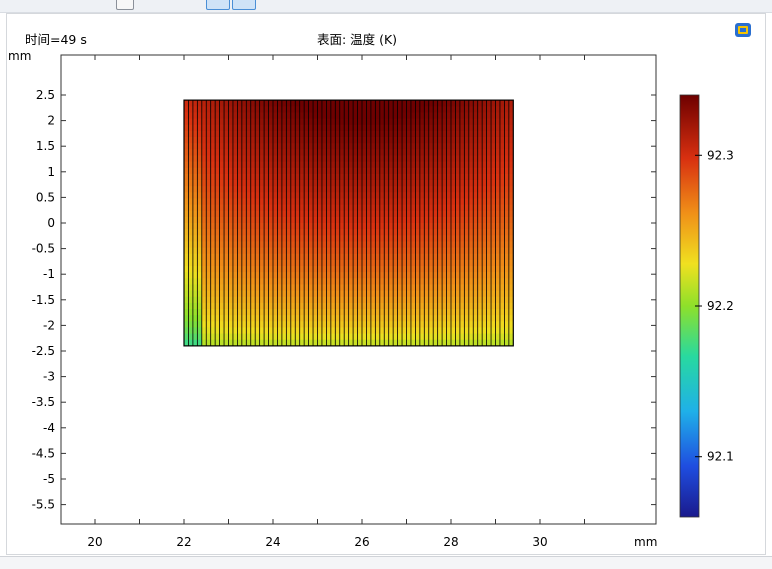  What do you see at coordinates (49, 377) in the screenshot?
I see `y-tick-label: -3` at bounding box center [49, 377].